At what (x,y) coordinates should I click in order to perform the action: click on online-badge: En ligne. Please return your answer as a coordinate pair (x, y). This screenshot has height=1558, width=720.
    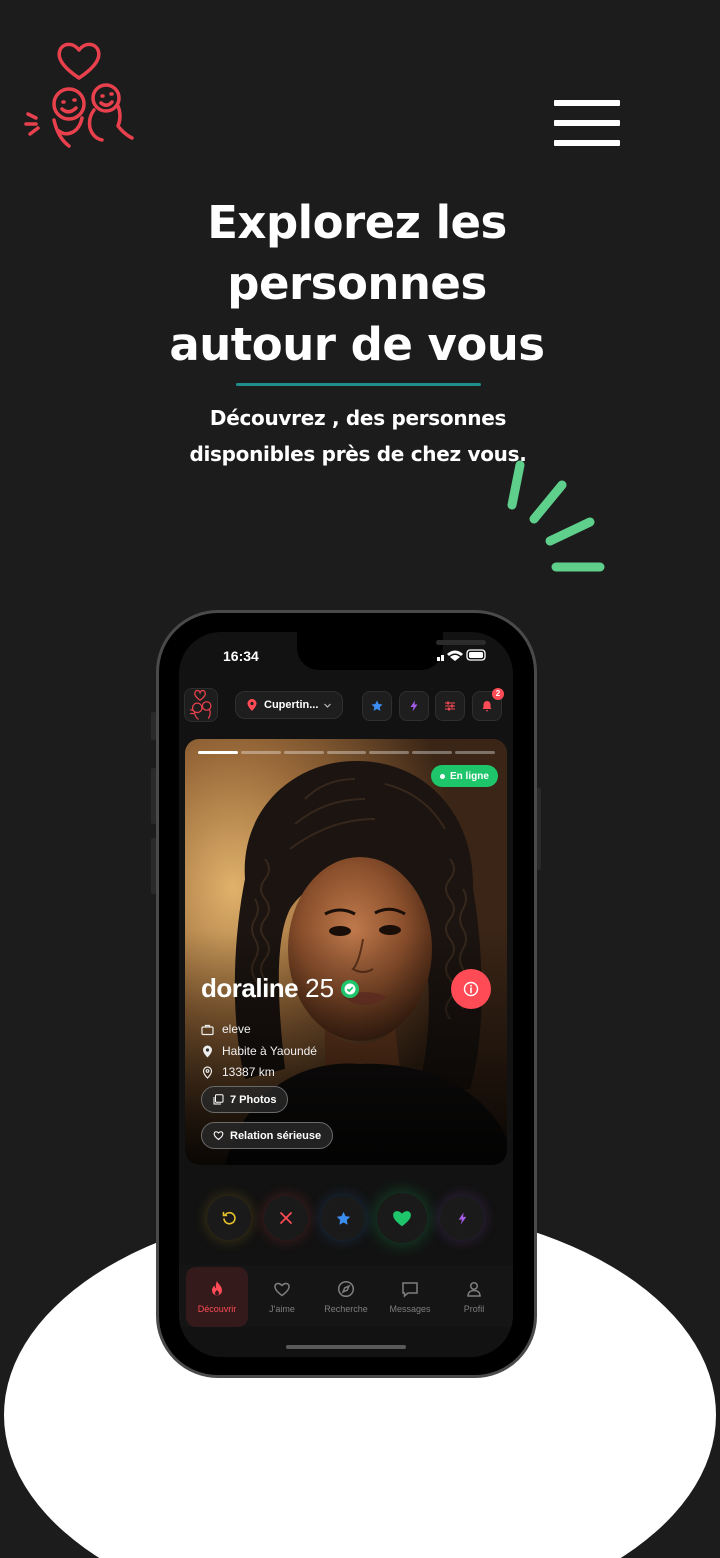
    Looking at the image, I should click on (464, 776).